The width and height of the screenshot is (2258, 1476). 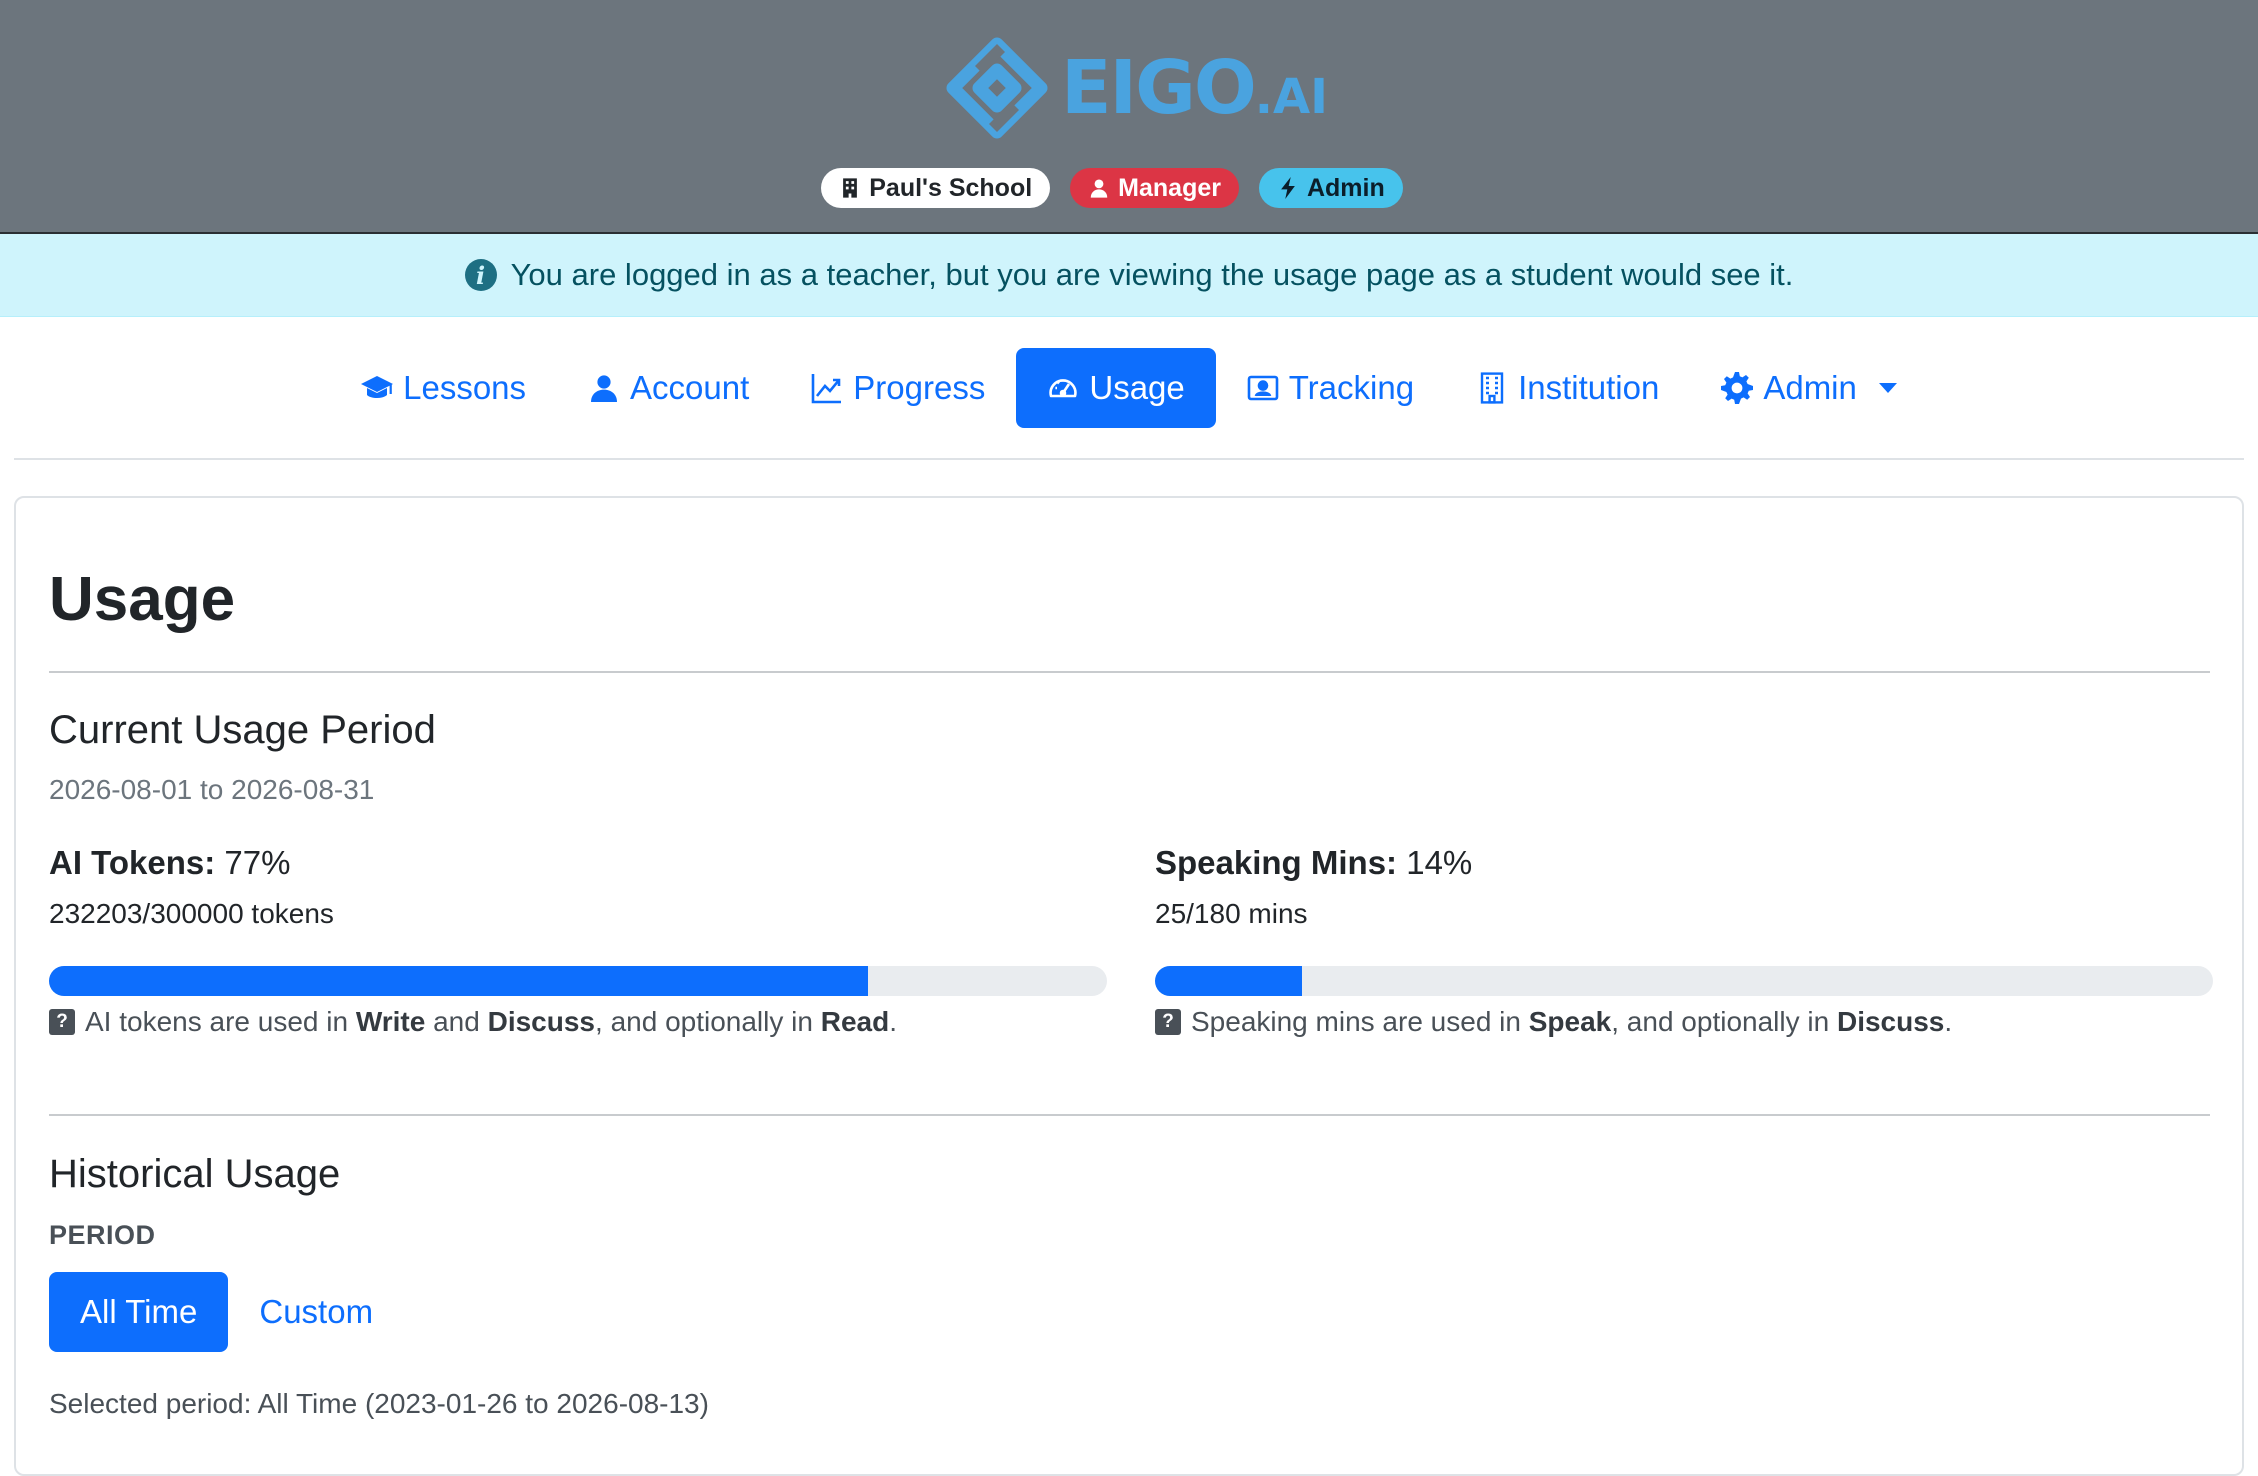 What do you see at coordinates (1129, 1115) in the screenshot?
I see `section-divider` at bounding box center [1129, 1115].